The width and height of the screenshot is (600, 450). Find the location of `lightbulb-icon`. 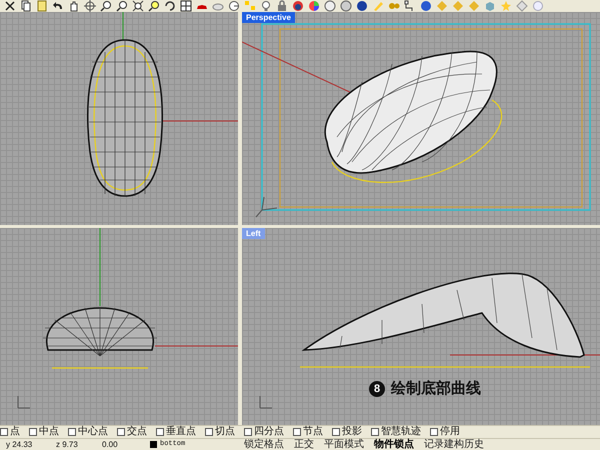

lightbulb-icon is located at coordinates (266, 6).